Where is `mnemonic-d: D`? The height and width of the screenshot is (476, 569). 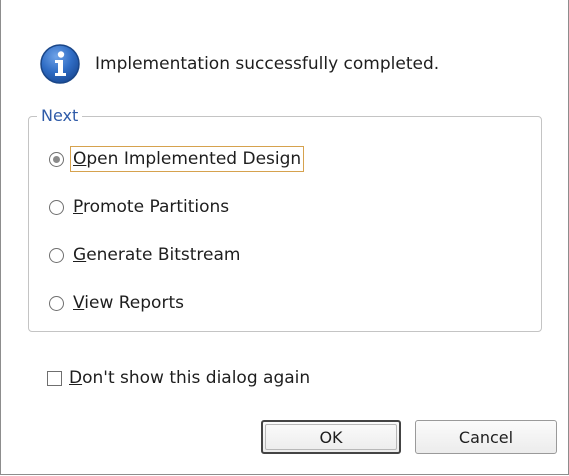
mnemonic-d: D is located at coordinates (76, 378).